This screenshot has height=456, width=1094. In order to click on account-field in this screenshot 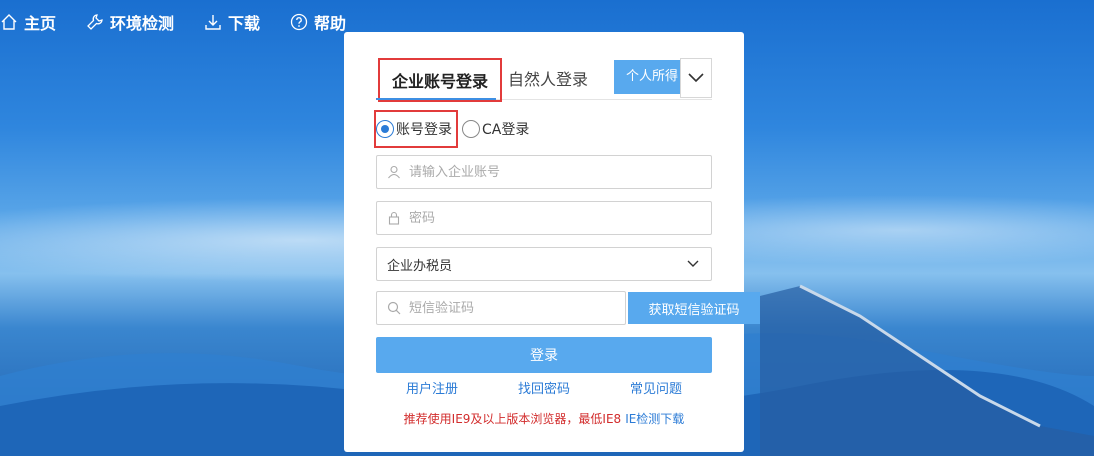, I will do `click(544, 172)`.